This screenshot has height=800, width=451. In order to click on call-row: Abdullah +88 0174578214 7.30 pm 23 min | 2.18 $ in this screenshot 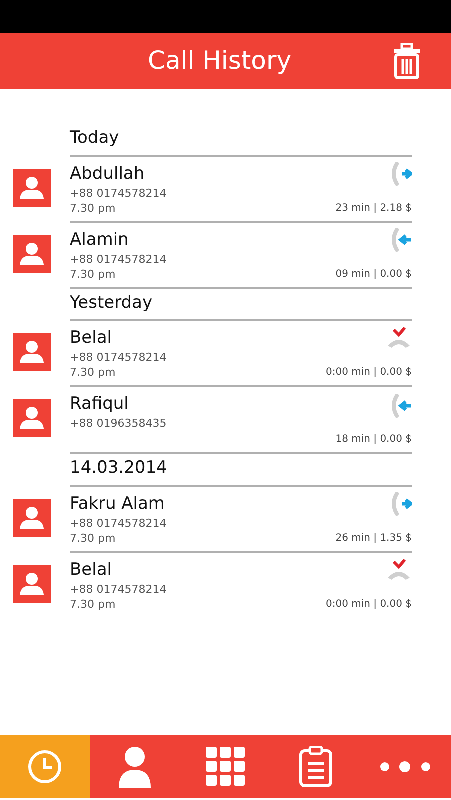, I will do `click(225, 189)`.